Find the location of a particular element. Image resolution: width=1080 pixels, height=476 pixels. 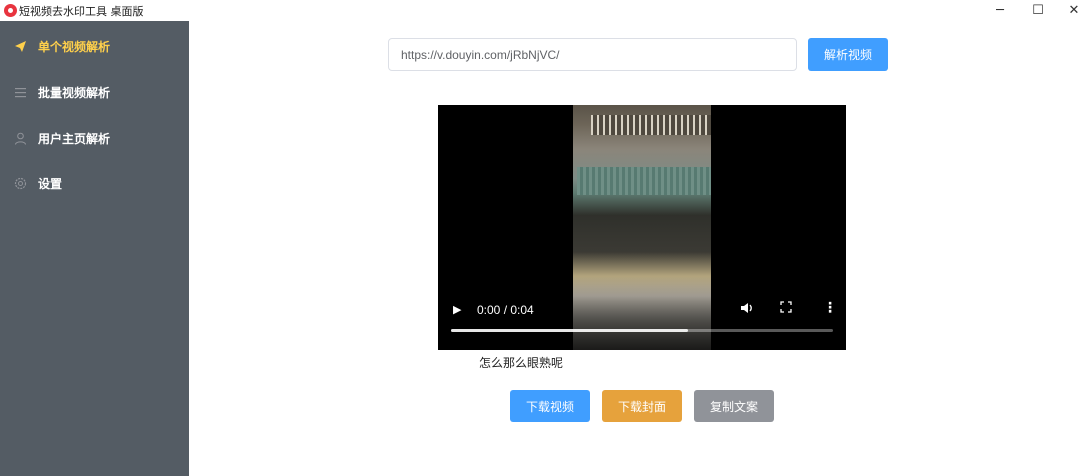

video-progress-fill is located at coordinates (569, 330).